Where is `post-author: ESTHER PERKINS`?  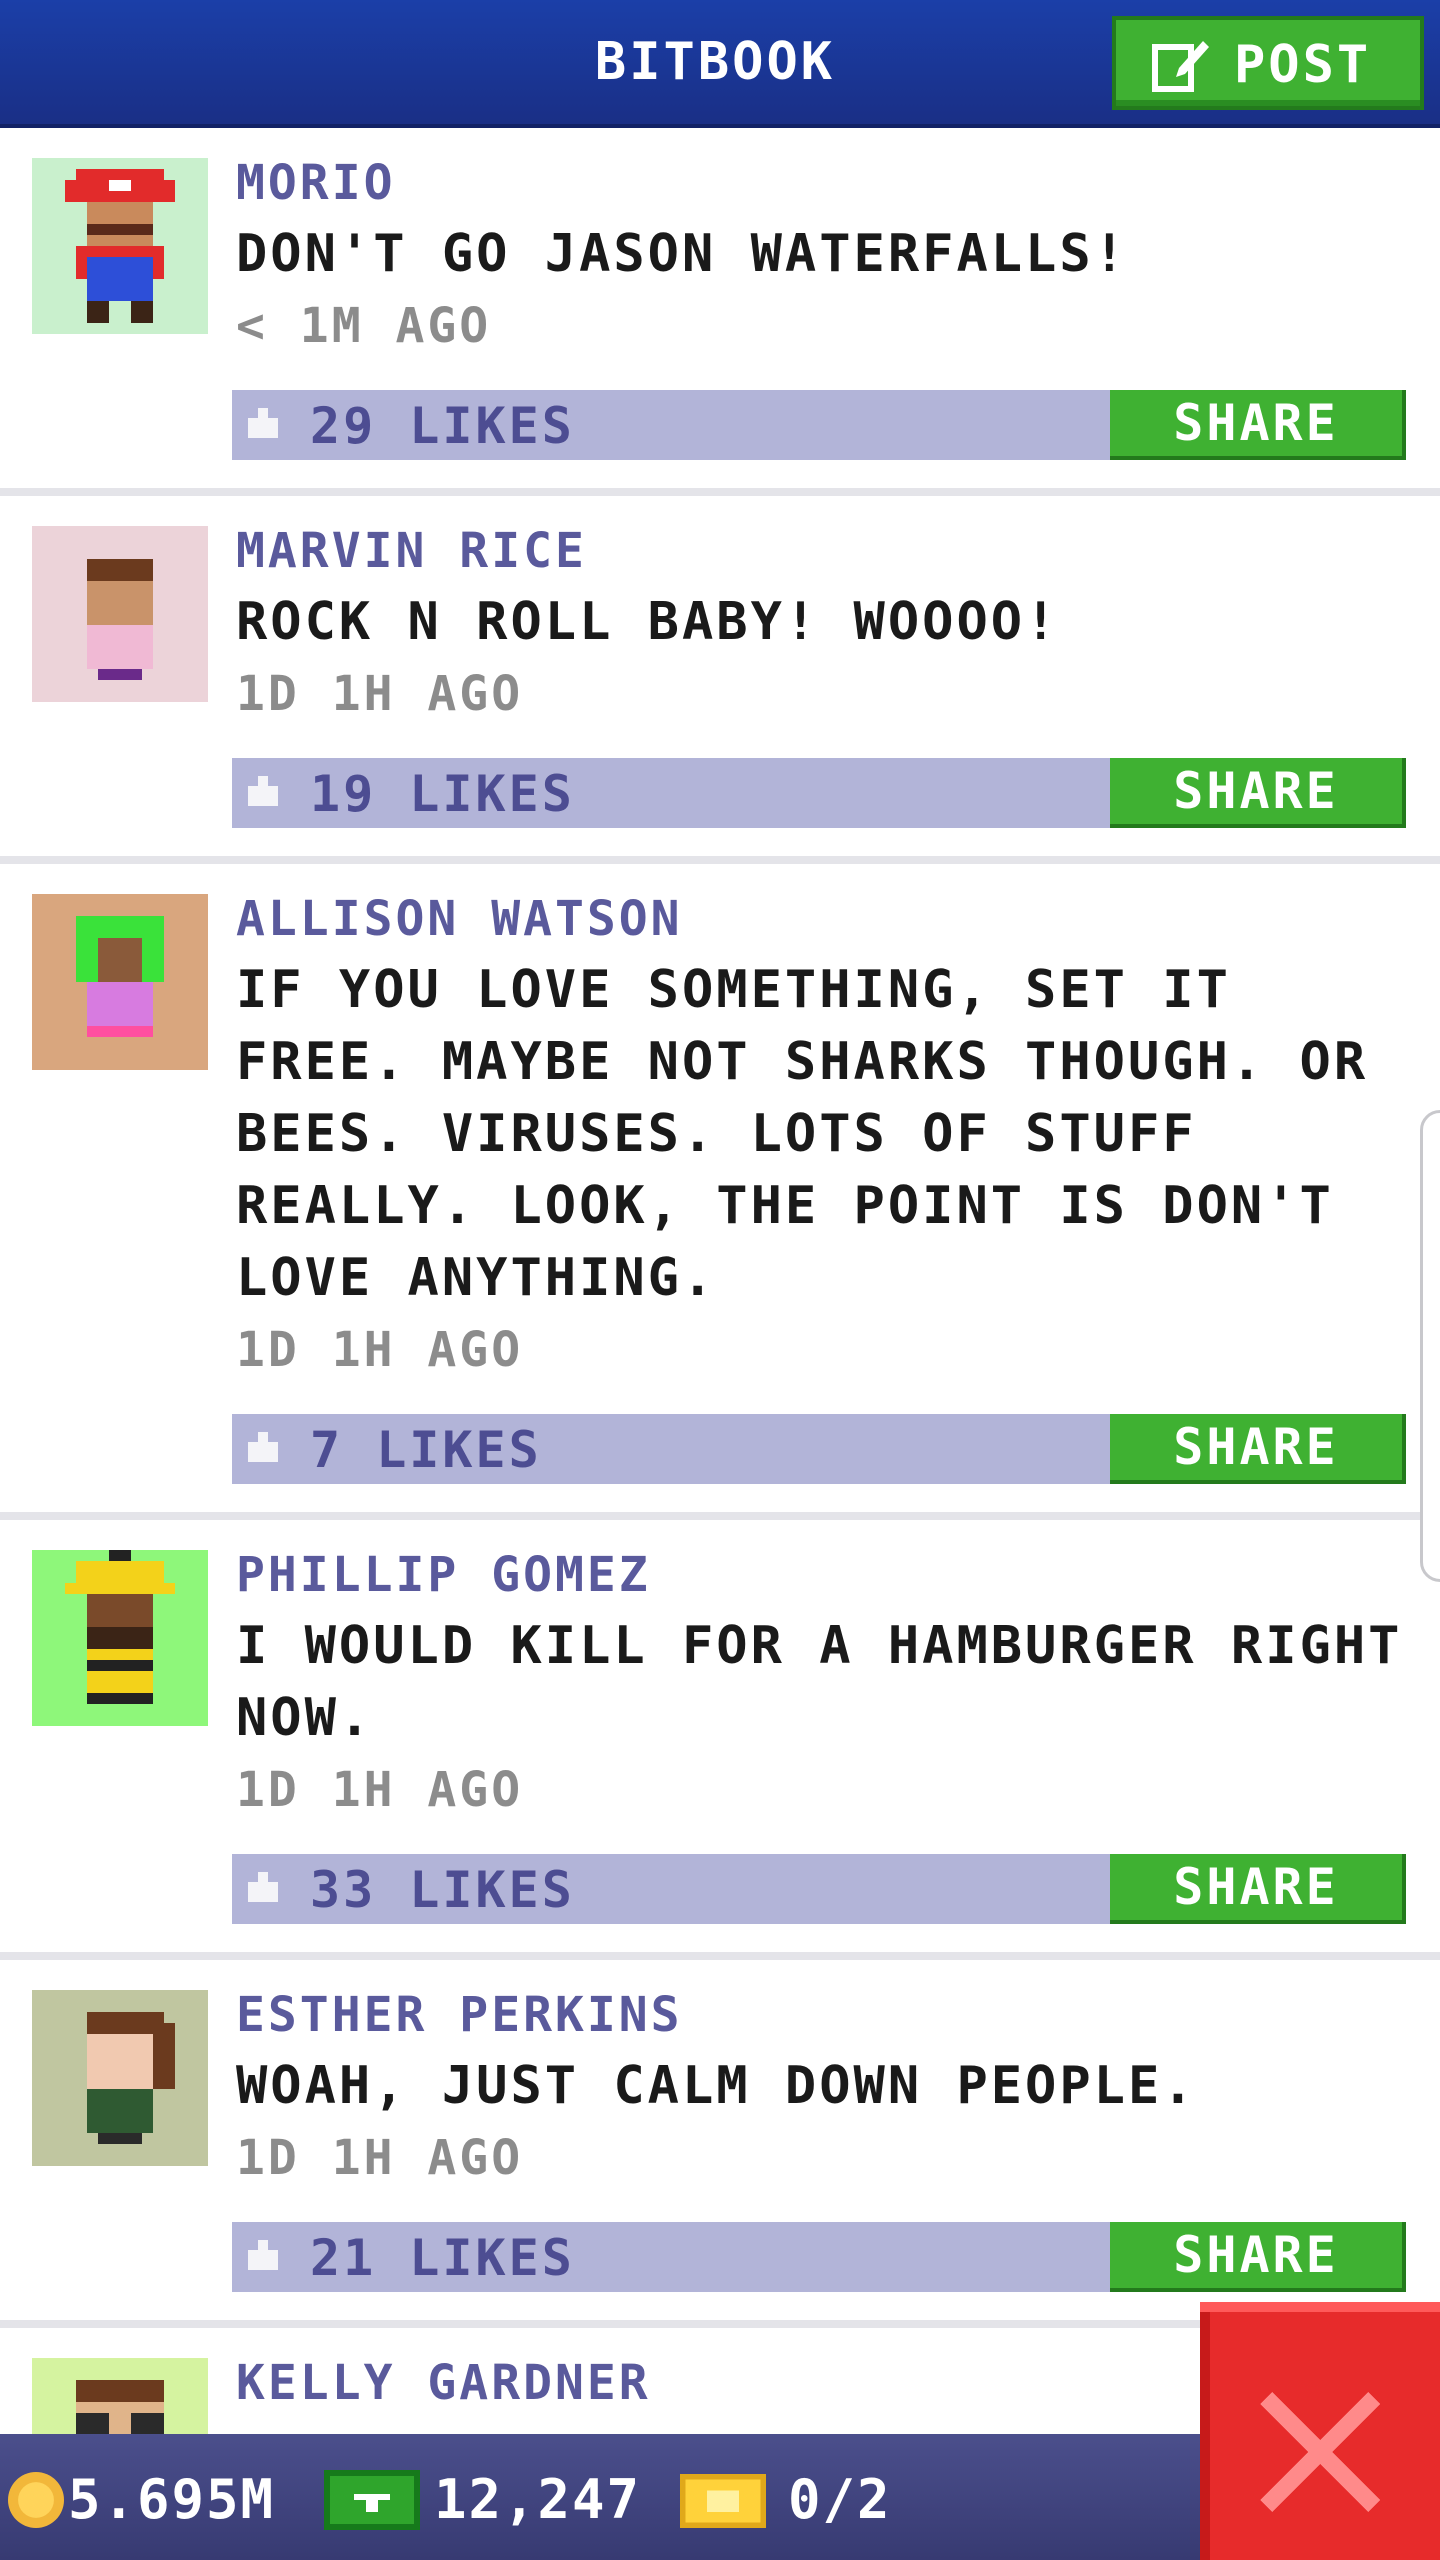 post-author: ESTHER PERKINS is located at coordinates (826, 2015).